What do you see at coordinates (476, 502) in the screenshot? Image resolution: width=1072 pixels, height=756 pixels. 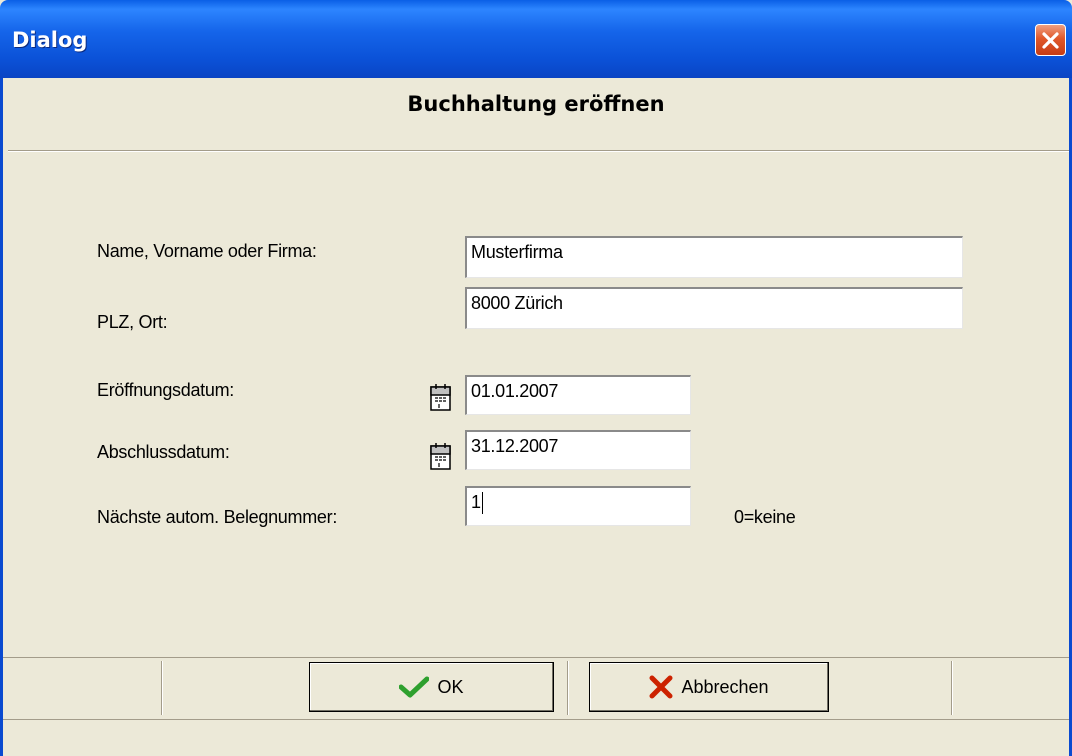 I see `next-doc-value: 1` at bounding box center [476, 502].